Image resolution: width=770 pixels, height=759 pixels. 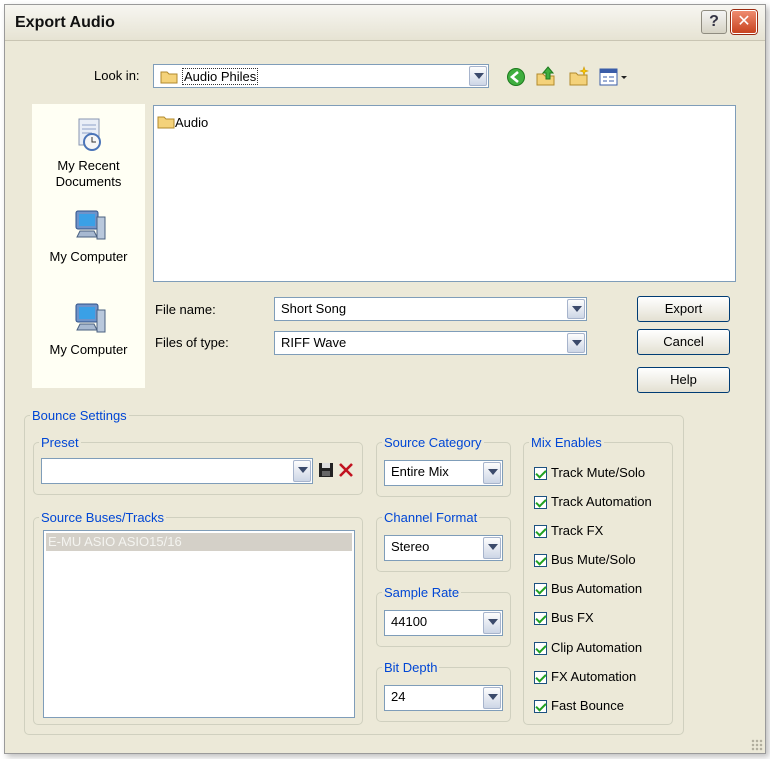 I want to click on bit-depth-dropdown-arrow, so click(x=492, y=698).